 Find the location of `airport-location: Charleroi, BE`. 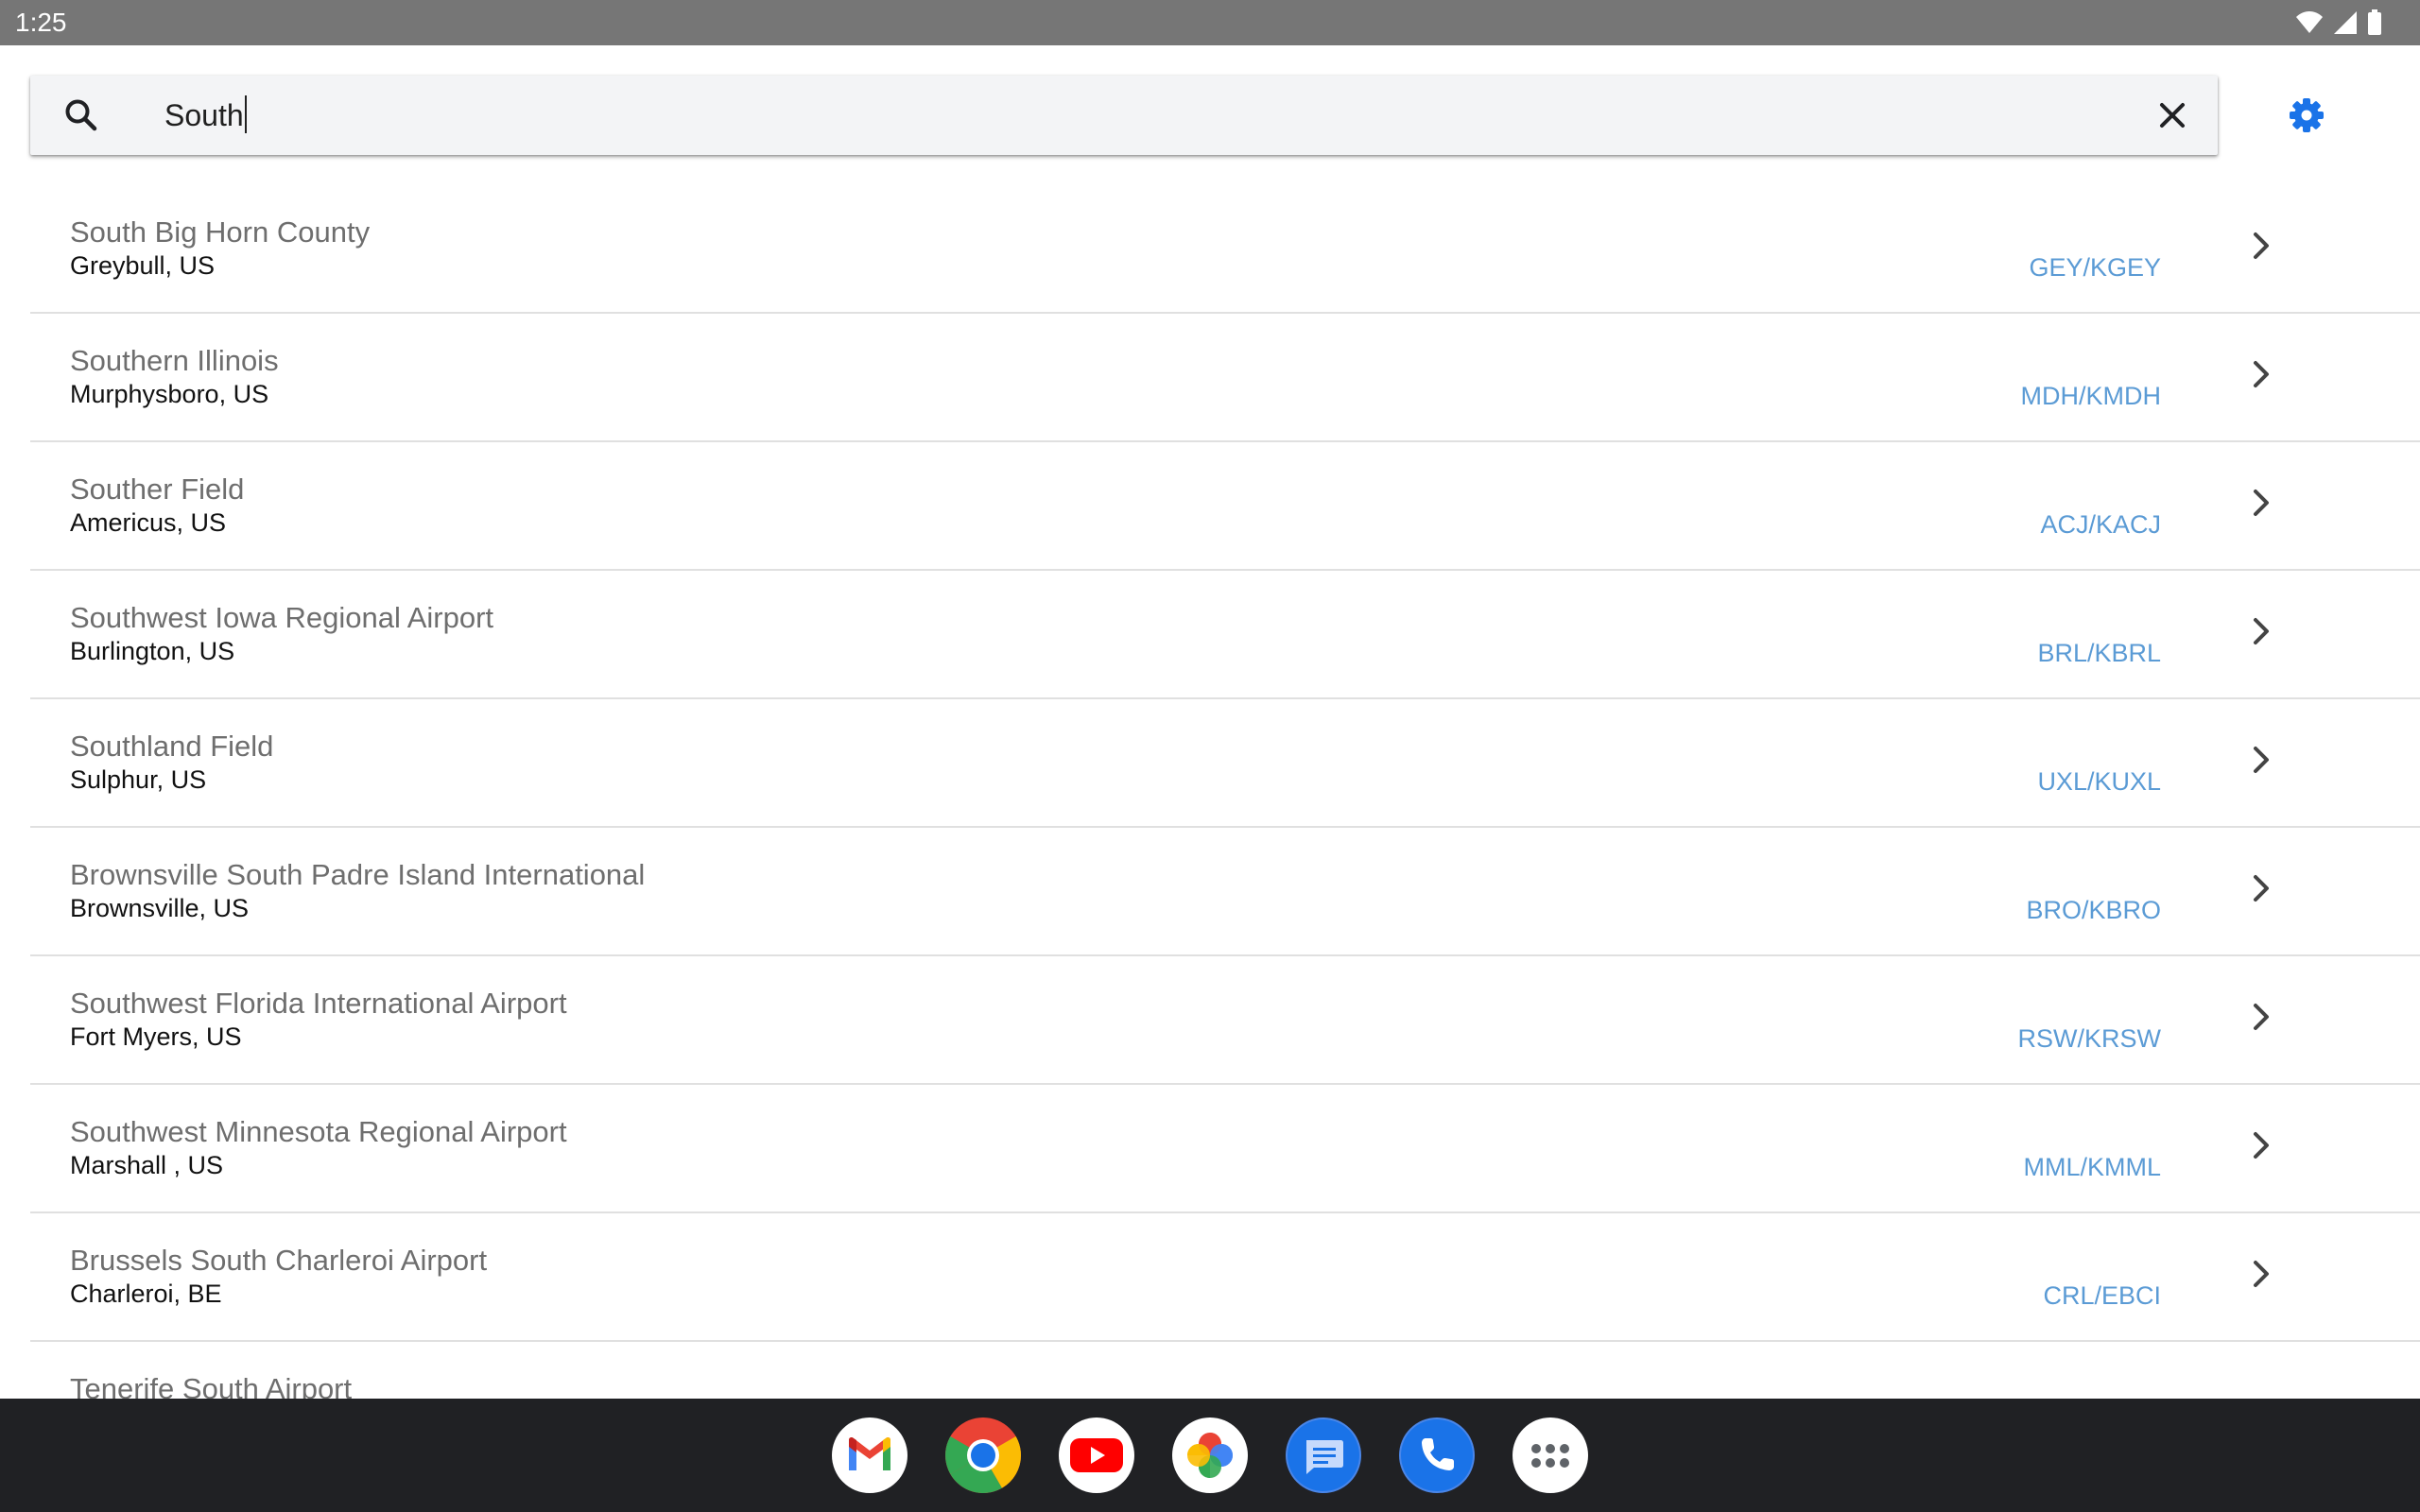

airport-location: Charleroi, BE is located at coordinates (146, 1294).